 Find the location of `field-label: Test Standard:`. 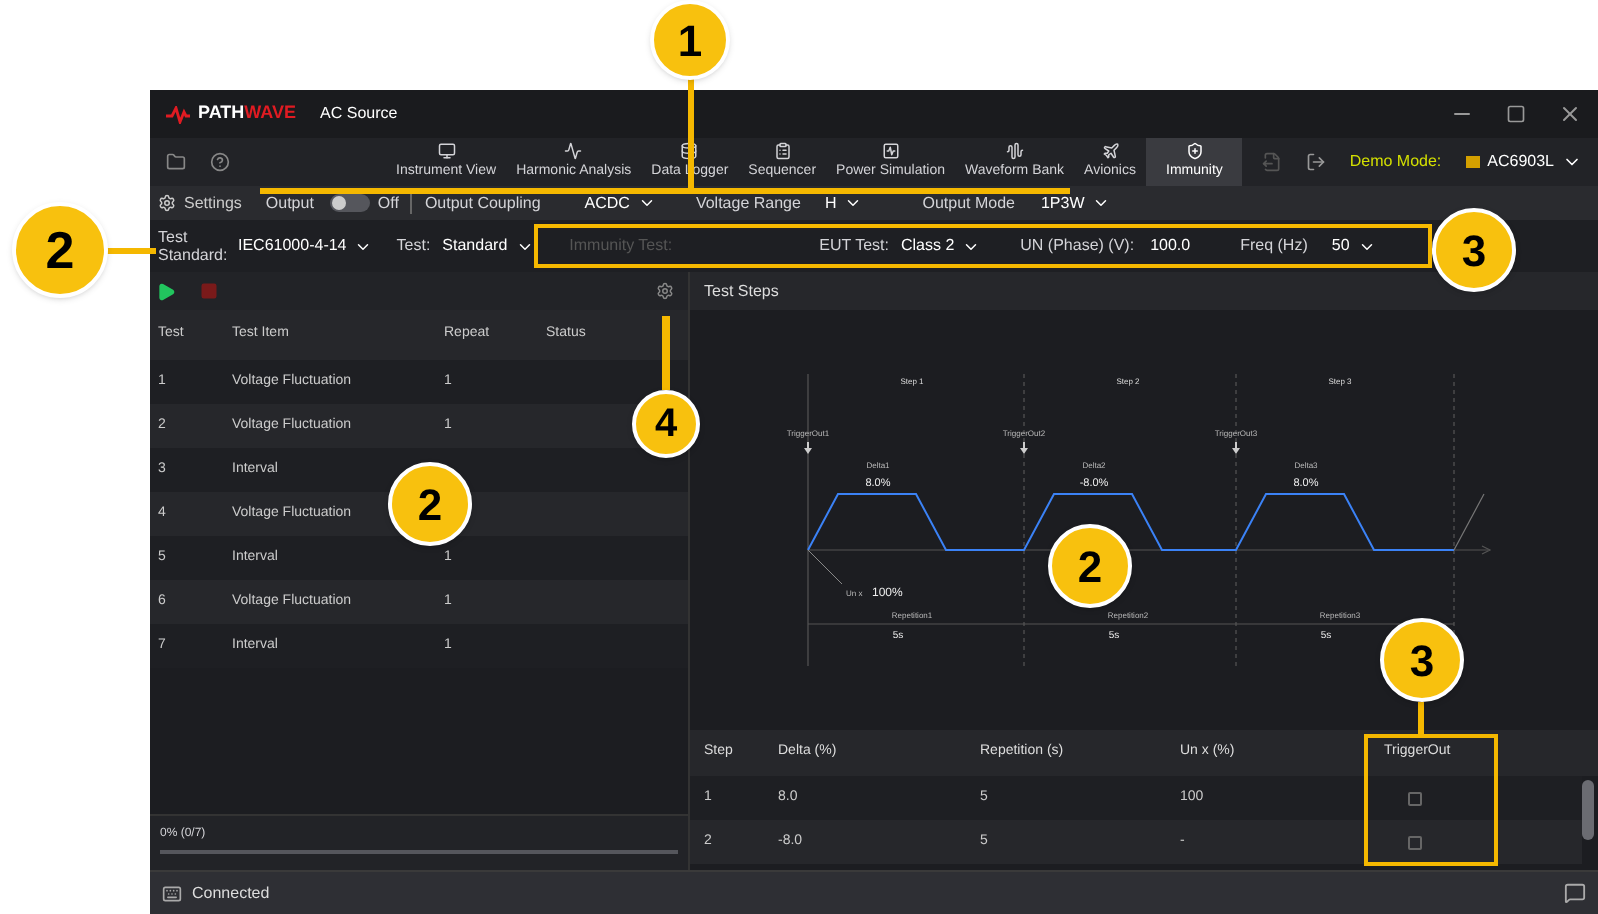

field-label: Test Standard: is located at coordinates (192, 246).